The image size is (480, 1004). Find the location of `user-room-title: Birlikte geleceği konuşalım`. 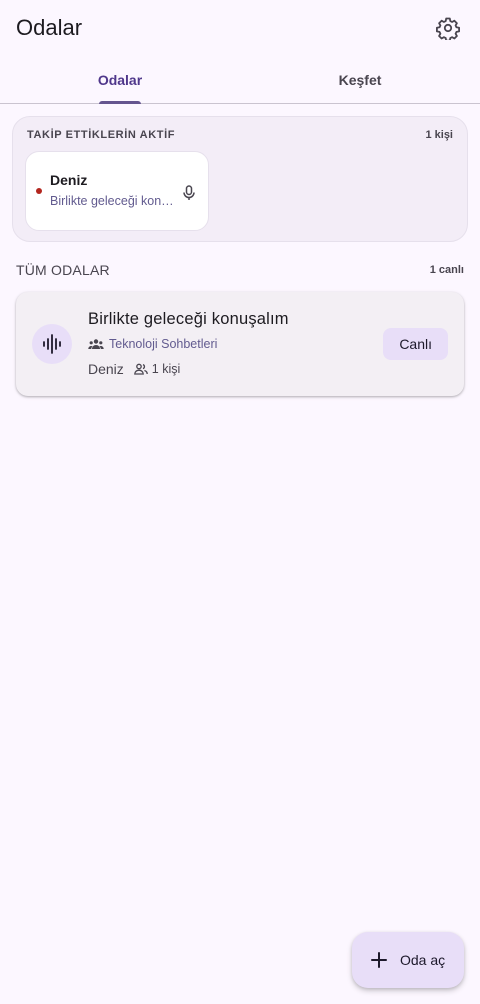

user-room-title: Birlikte geleceği konuşalım is located at coordinates (112, 201).